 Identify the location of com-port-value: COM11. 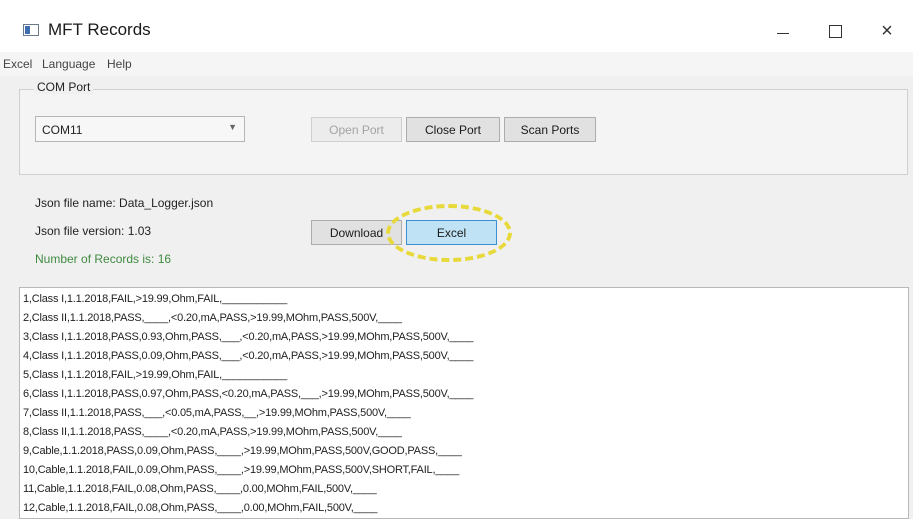
(62, 130).